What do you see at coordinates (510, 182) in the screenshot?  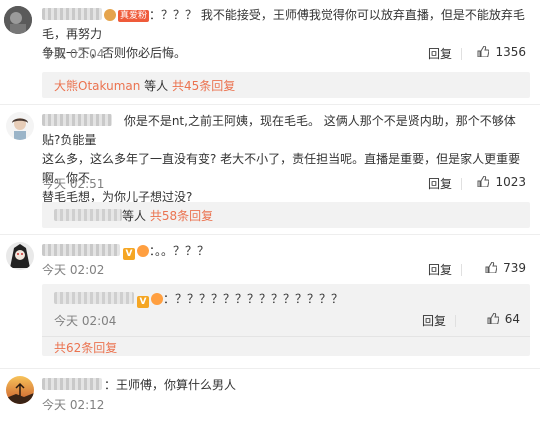 I see `like-count: 1023` at bounding box center [510, 182].